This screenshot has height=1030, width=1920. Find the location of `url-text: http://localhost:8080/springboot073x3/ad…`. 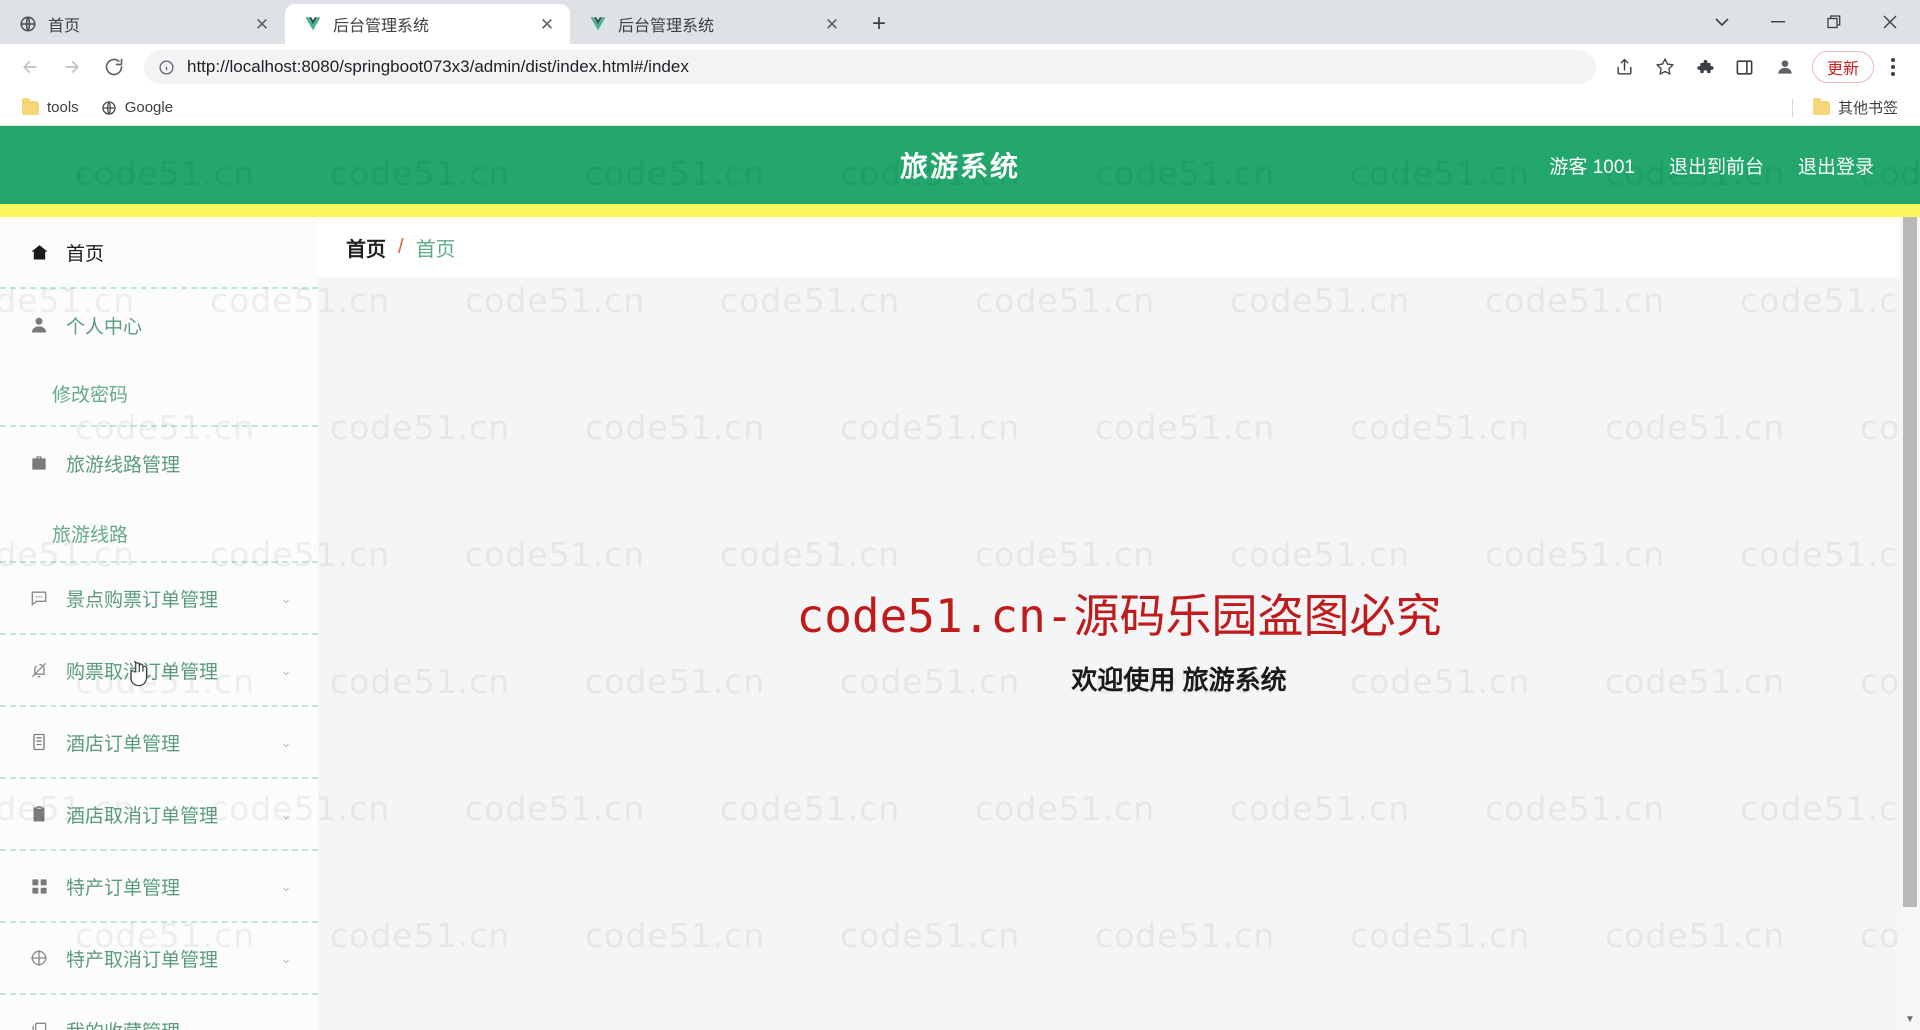

url-text: http://localhost:8080/springboot073x3/ad… is located at coordinates (438, 66).